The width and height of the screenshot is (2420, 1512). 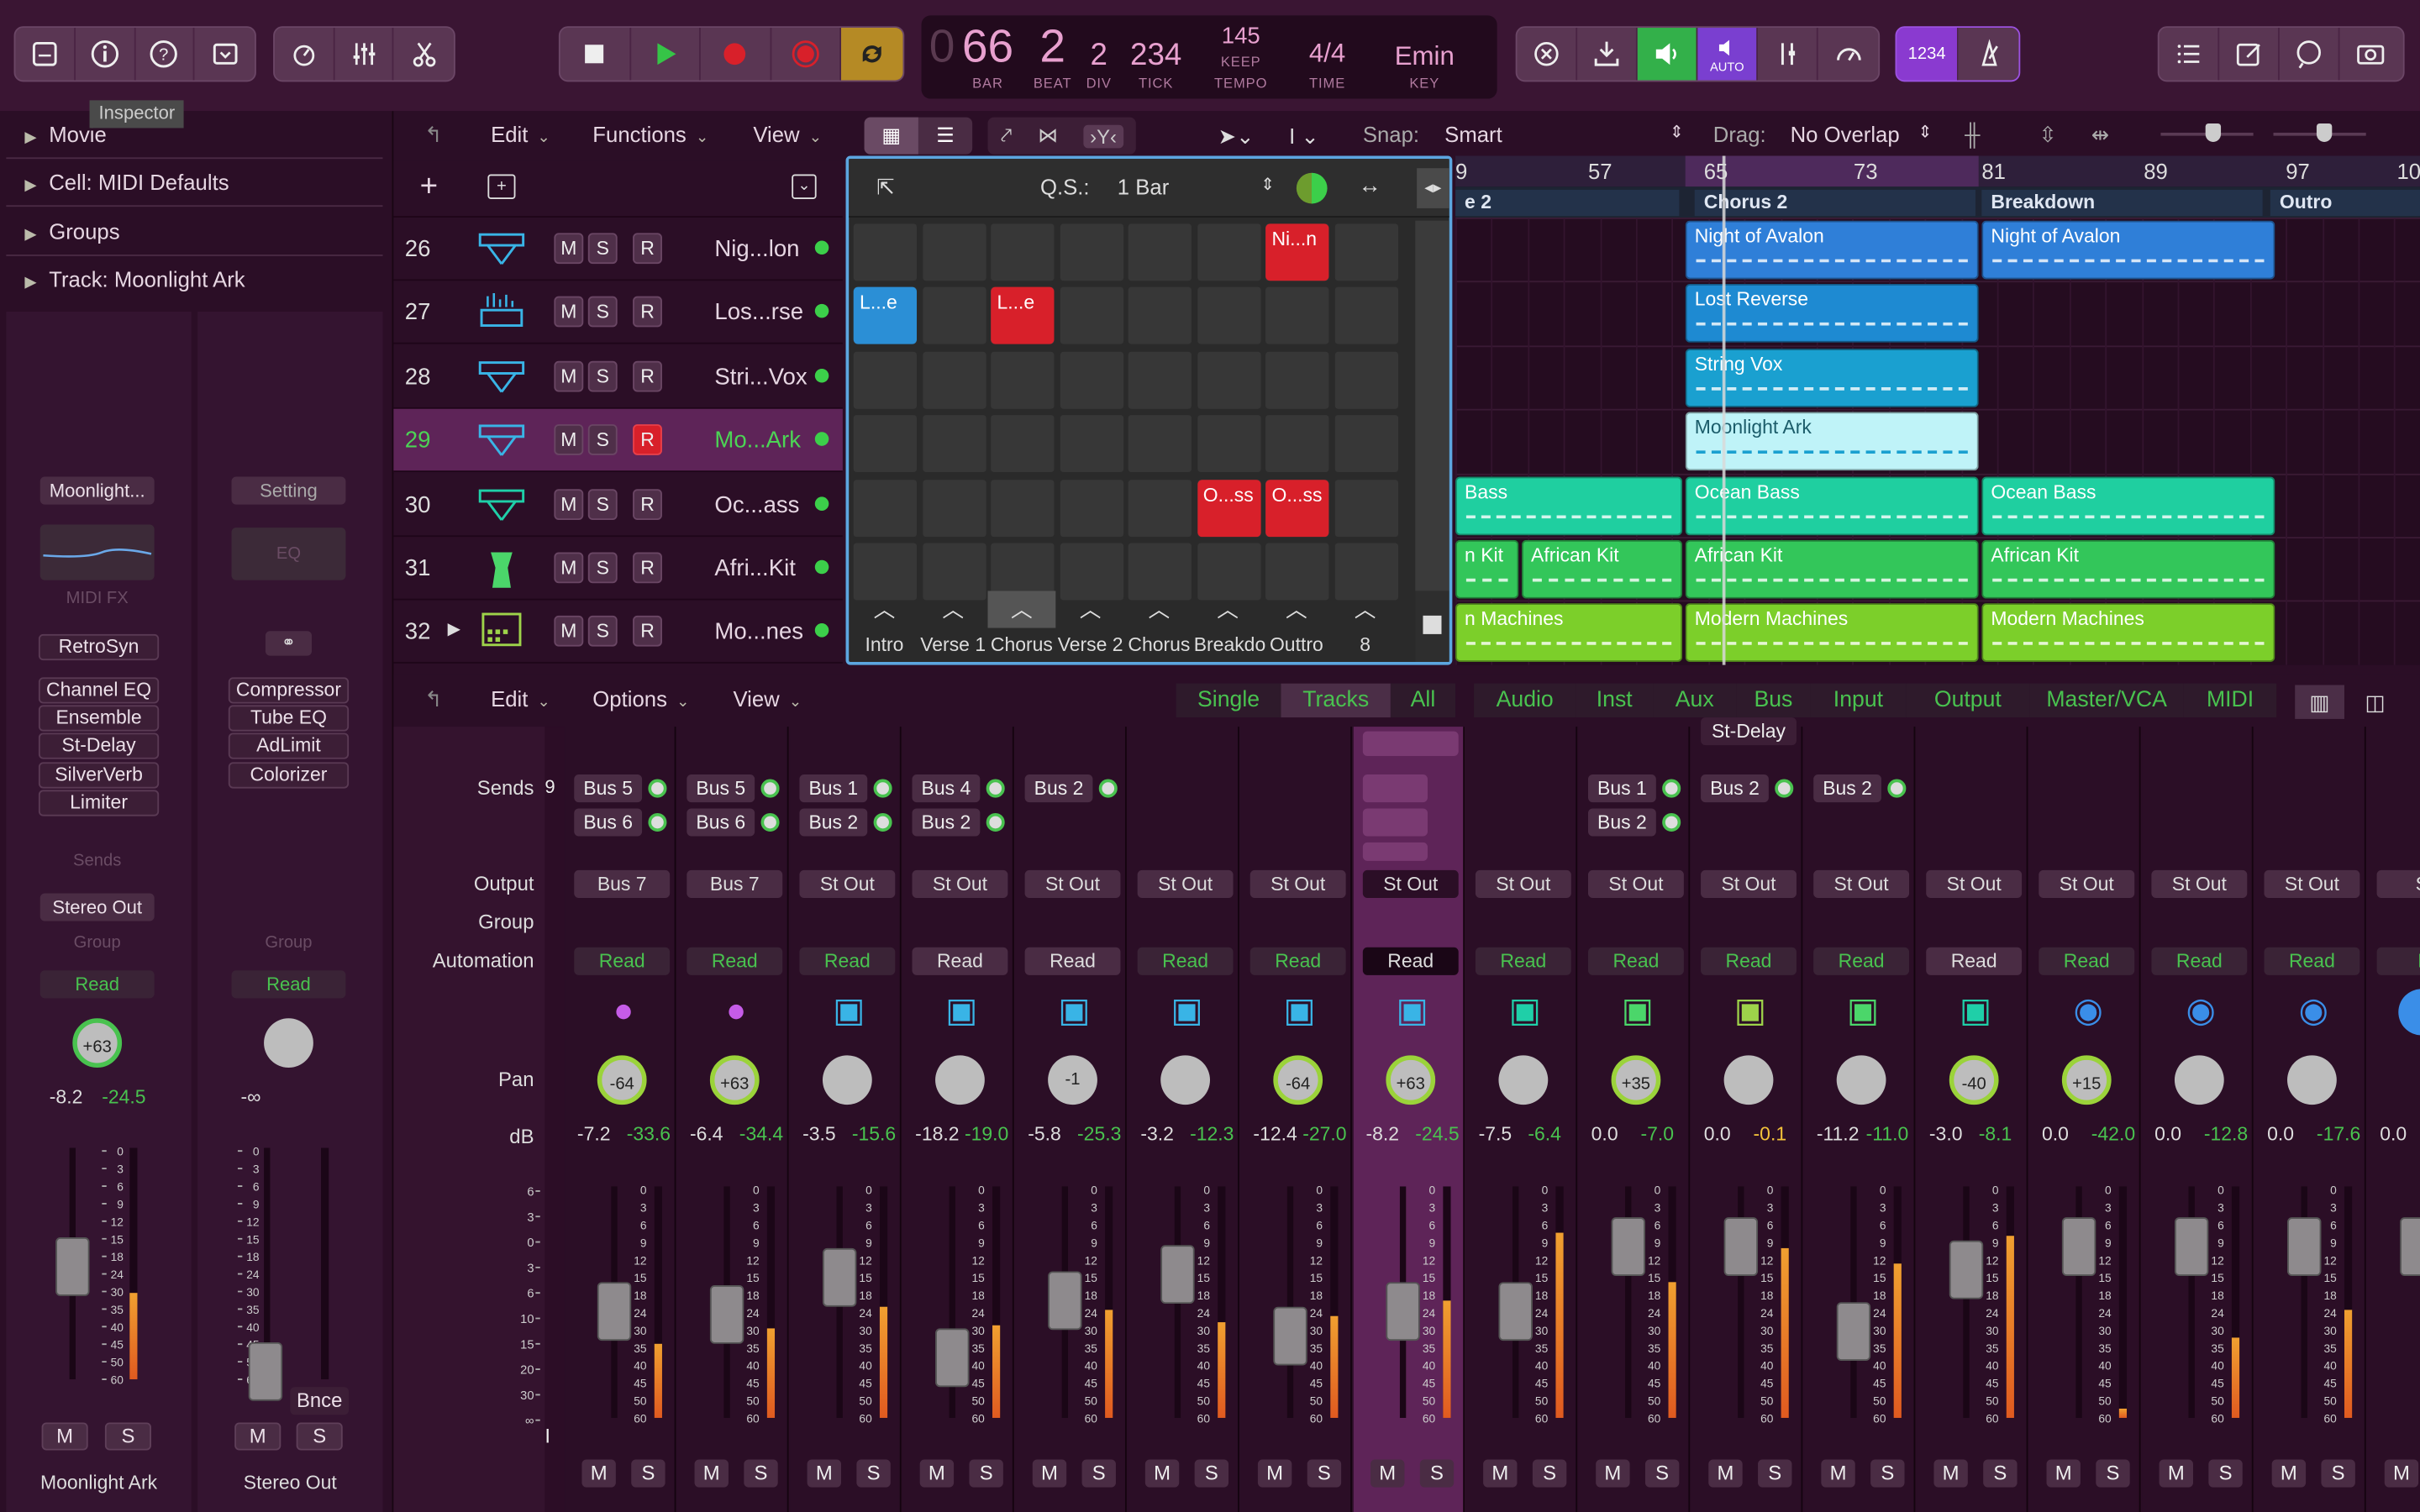 I want to click on output-slot: Bus 7, so click(x=622, y=883).